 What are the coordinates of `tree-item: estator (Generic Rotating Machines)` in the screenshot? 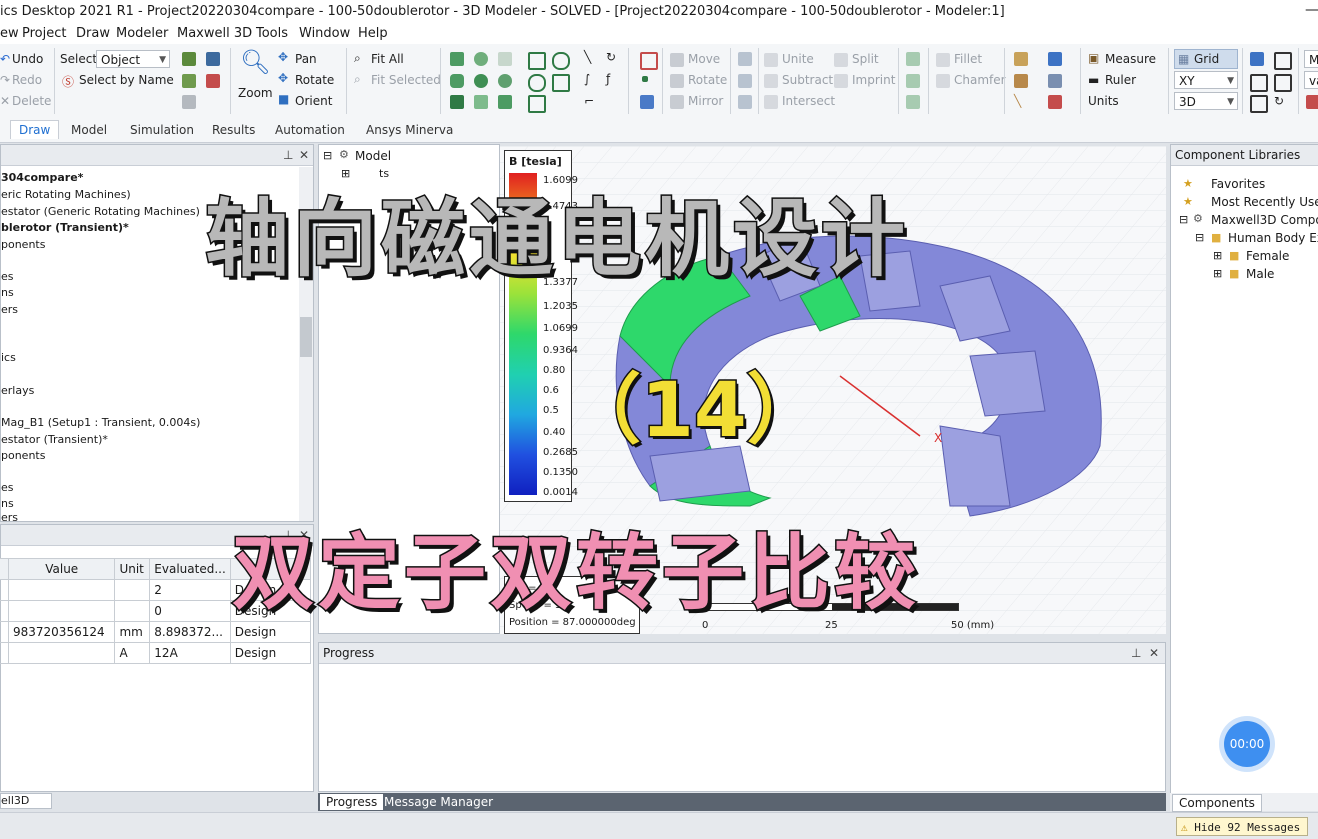 It's located at (100, 211).